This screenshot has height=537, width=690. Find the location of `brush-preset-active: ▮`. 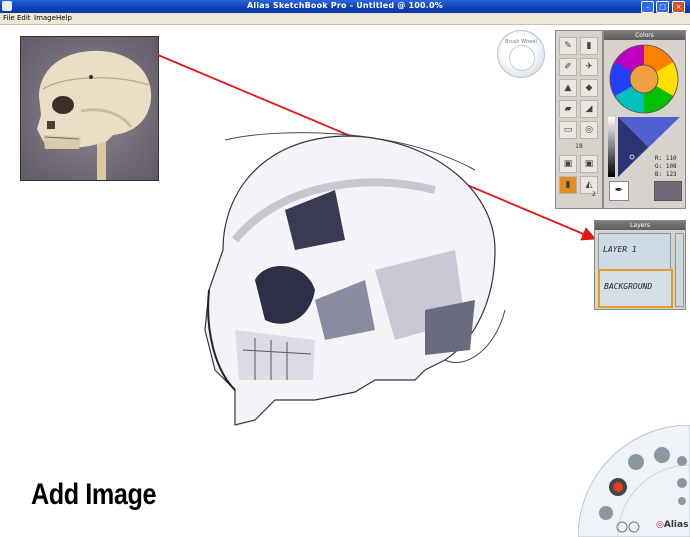

brush-preset-active: ▮ is located at coordinates (568, 185).